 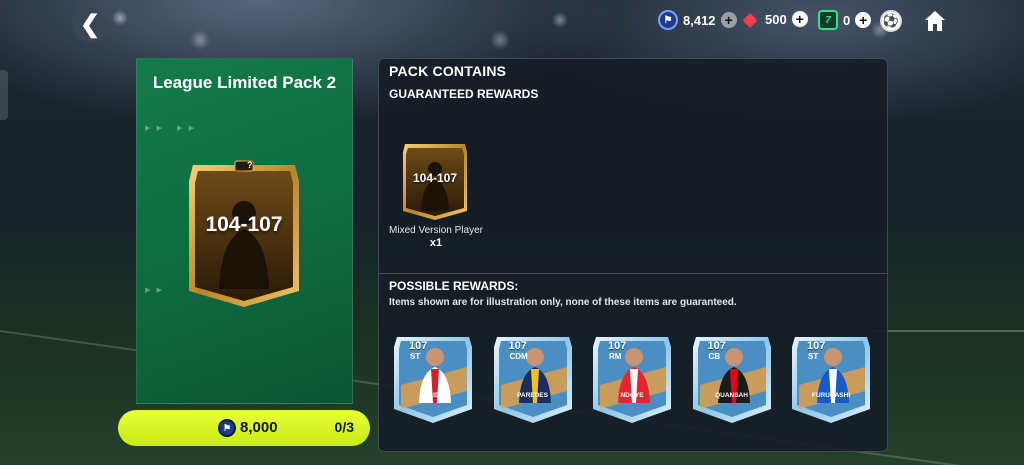 I want to click on gem-value: 500, so click(x=776, y=19).